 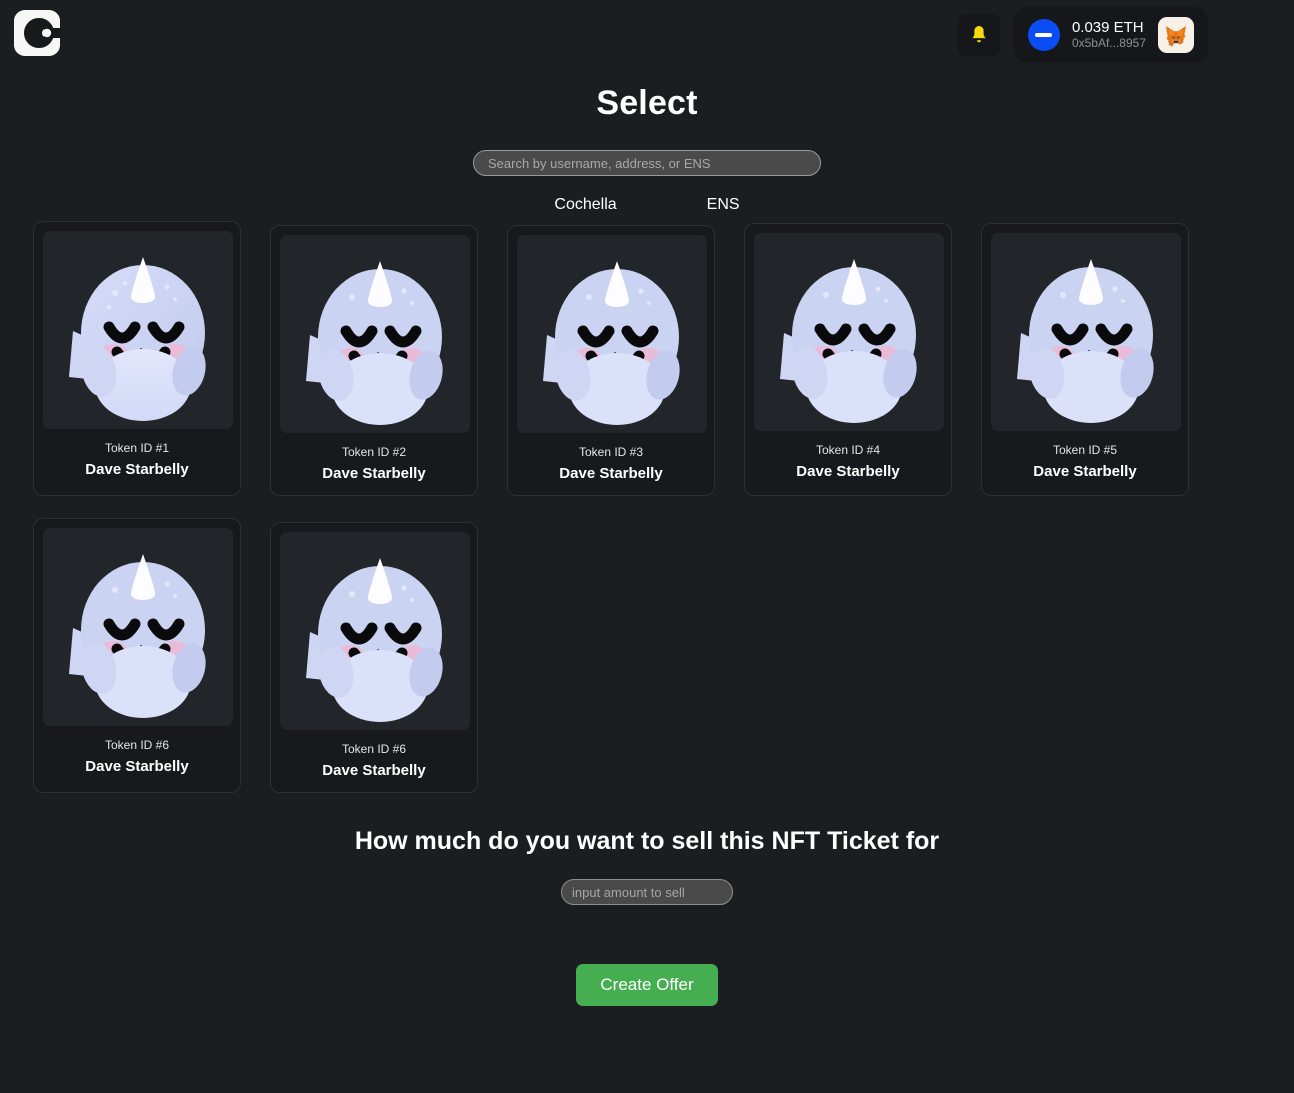 What do you see at coordinates (848, 450) in the screenshot?
I see `card-token-id: Token ID #4` at bounding box center [848, 450].